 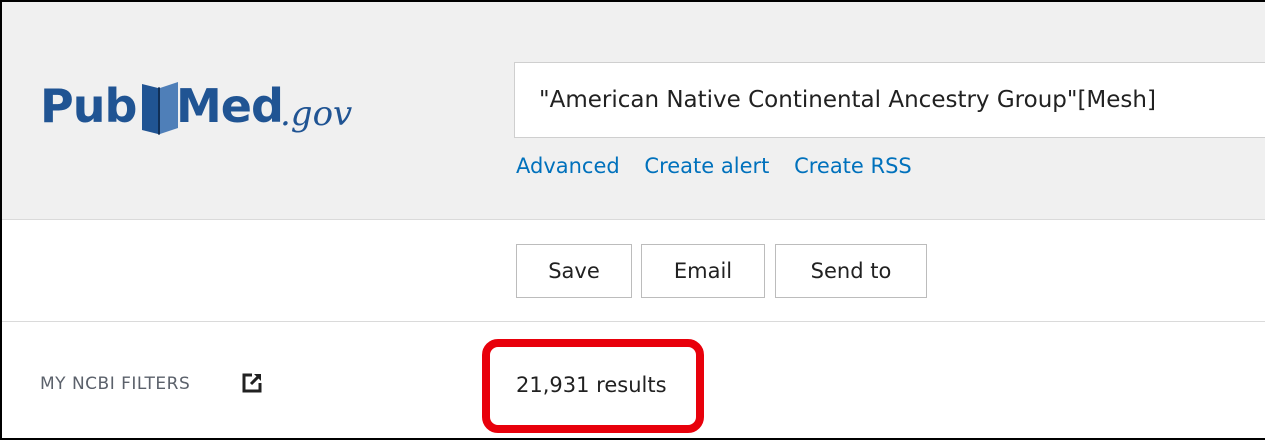 I want to click on logo-pub-text: Pub, so click(x=88, y=106).